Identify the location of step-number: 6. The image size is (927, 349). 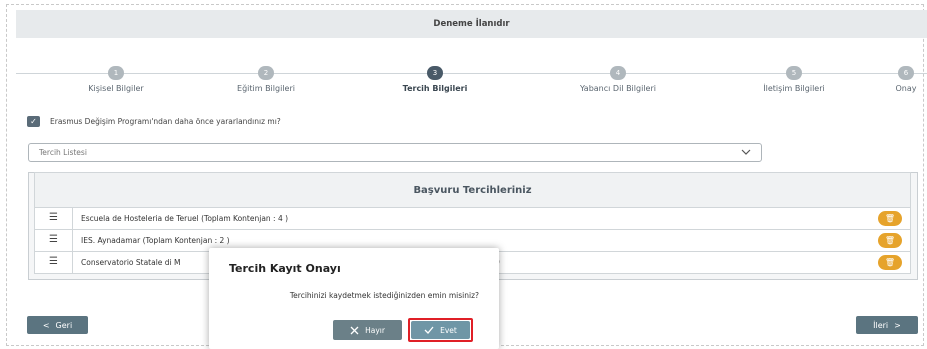
(906, 73).